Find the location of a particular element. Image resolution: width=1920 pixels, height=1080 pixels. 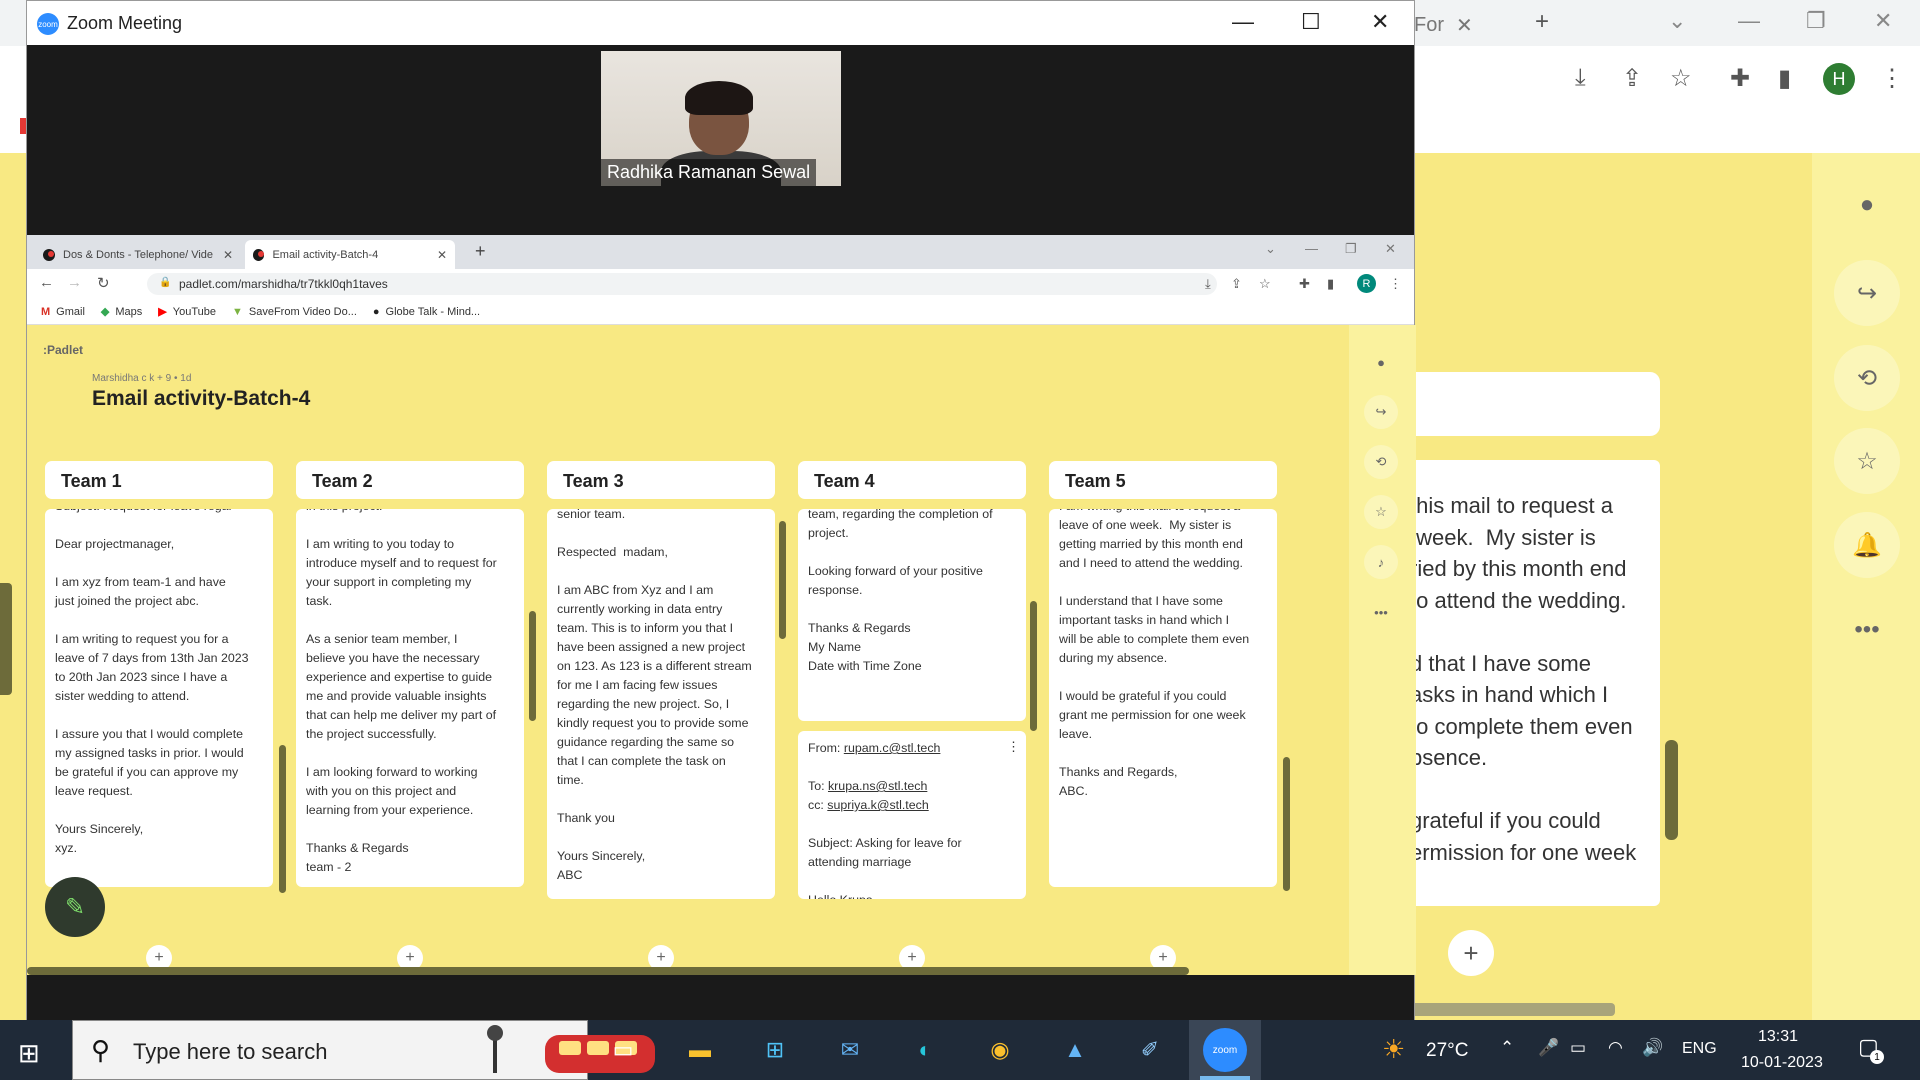

chevron-down-icon: ⌄ is located at coordinates (1677, 21).